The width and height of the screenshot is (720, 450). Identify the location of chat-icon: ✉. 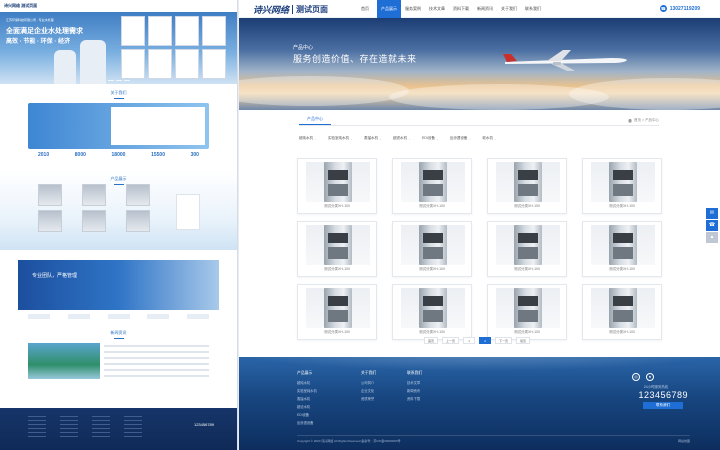
(712, 213).